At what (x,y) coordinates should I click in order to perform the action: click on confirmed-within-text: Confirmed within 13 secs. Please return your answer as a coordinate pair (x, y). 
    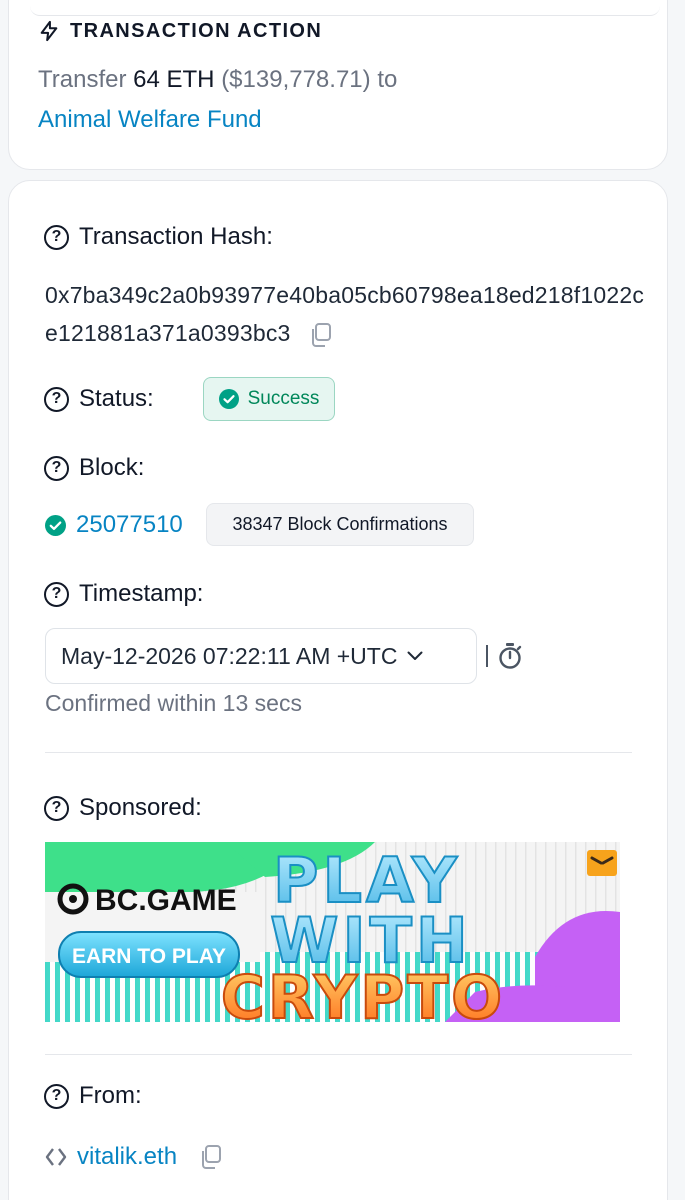
    Looking at the image, I should click on (173, 703).